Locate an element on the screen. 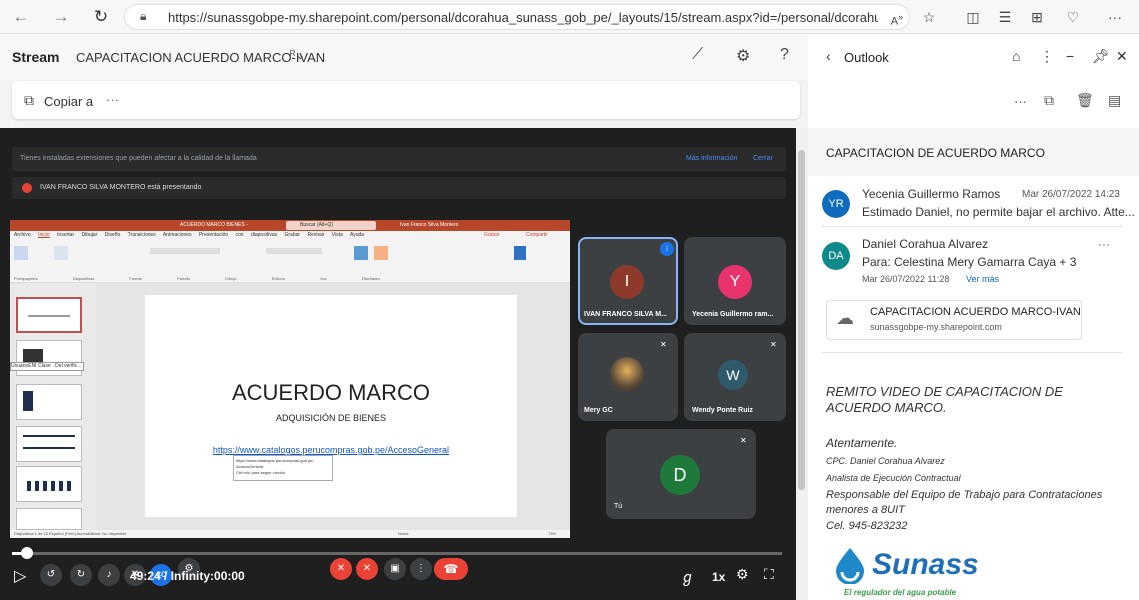 This screenshot has width=1139, height=600. present-screen-icon: ▣ is located at coordinates (395, 569).